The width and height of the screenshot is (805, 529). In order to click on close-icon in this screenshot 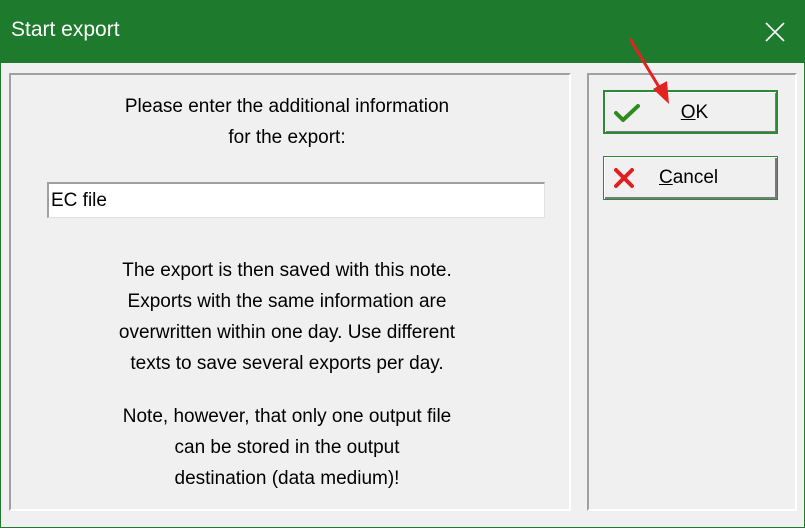, I will do `click(775, 32)`.